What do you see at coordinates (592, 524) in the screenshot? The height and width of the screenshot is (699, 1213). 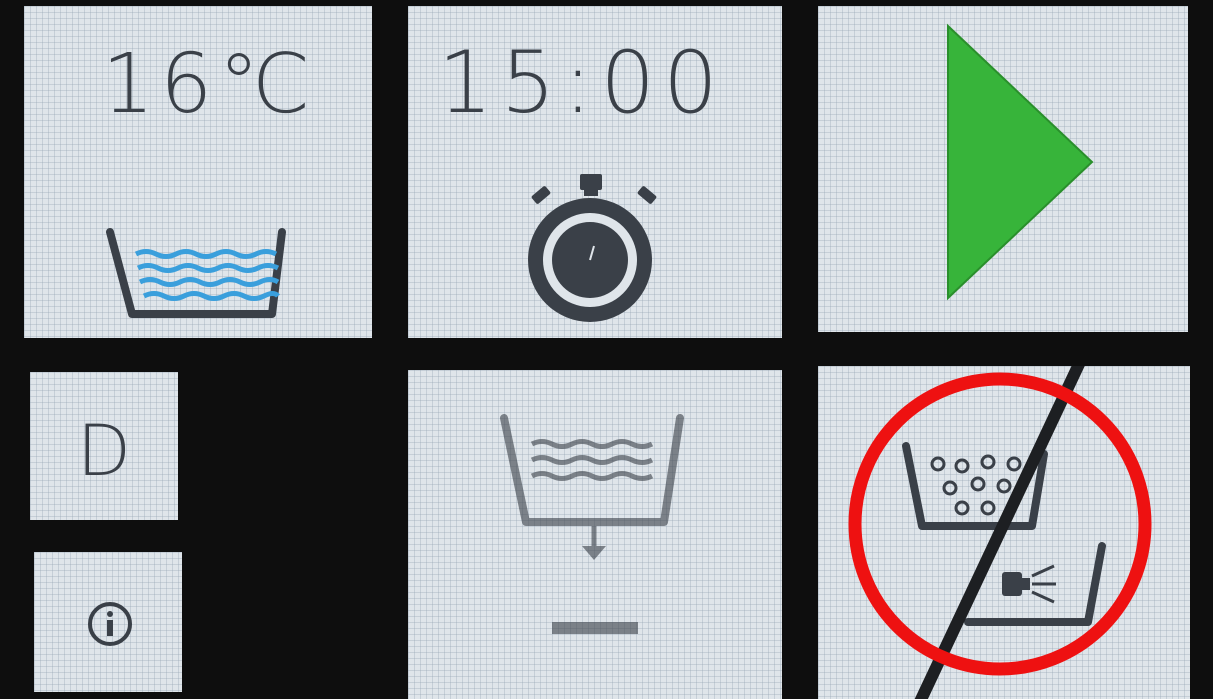 I see `drain-basin-icon` at bounding box center [592, 524].